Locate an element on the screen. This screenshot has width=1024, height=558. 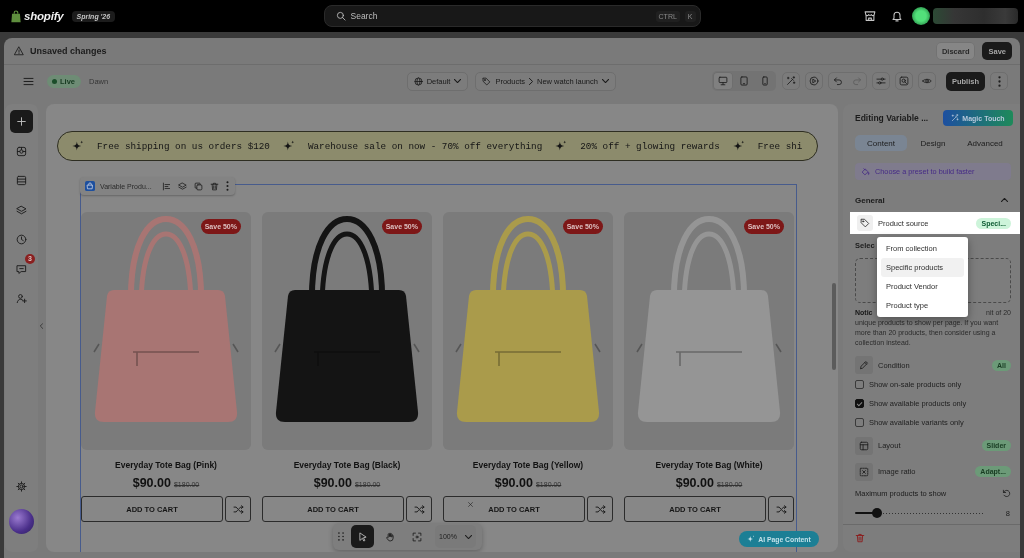
unsaved-message: Unsaved changes is located at coordinates (68, 51).